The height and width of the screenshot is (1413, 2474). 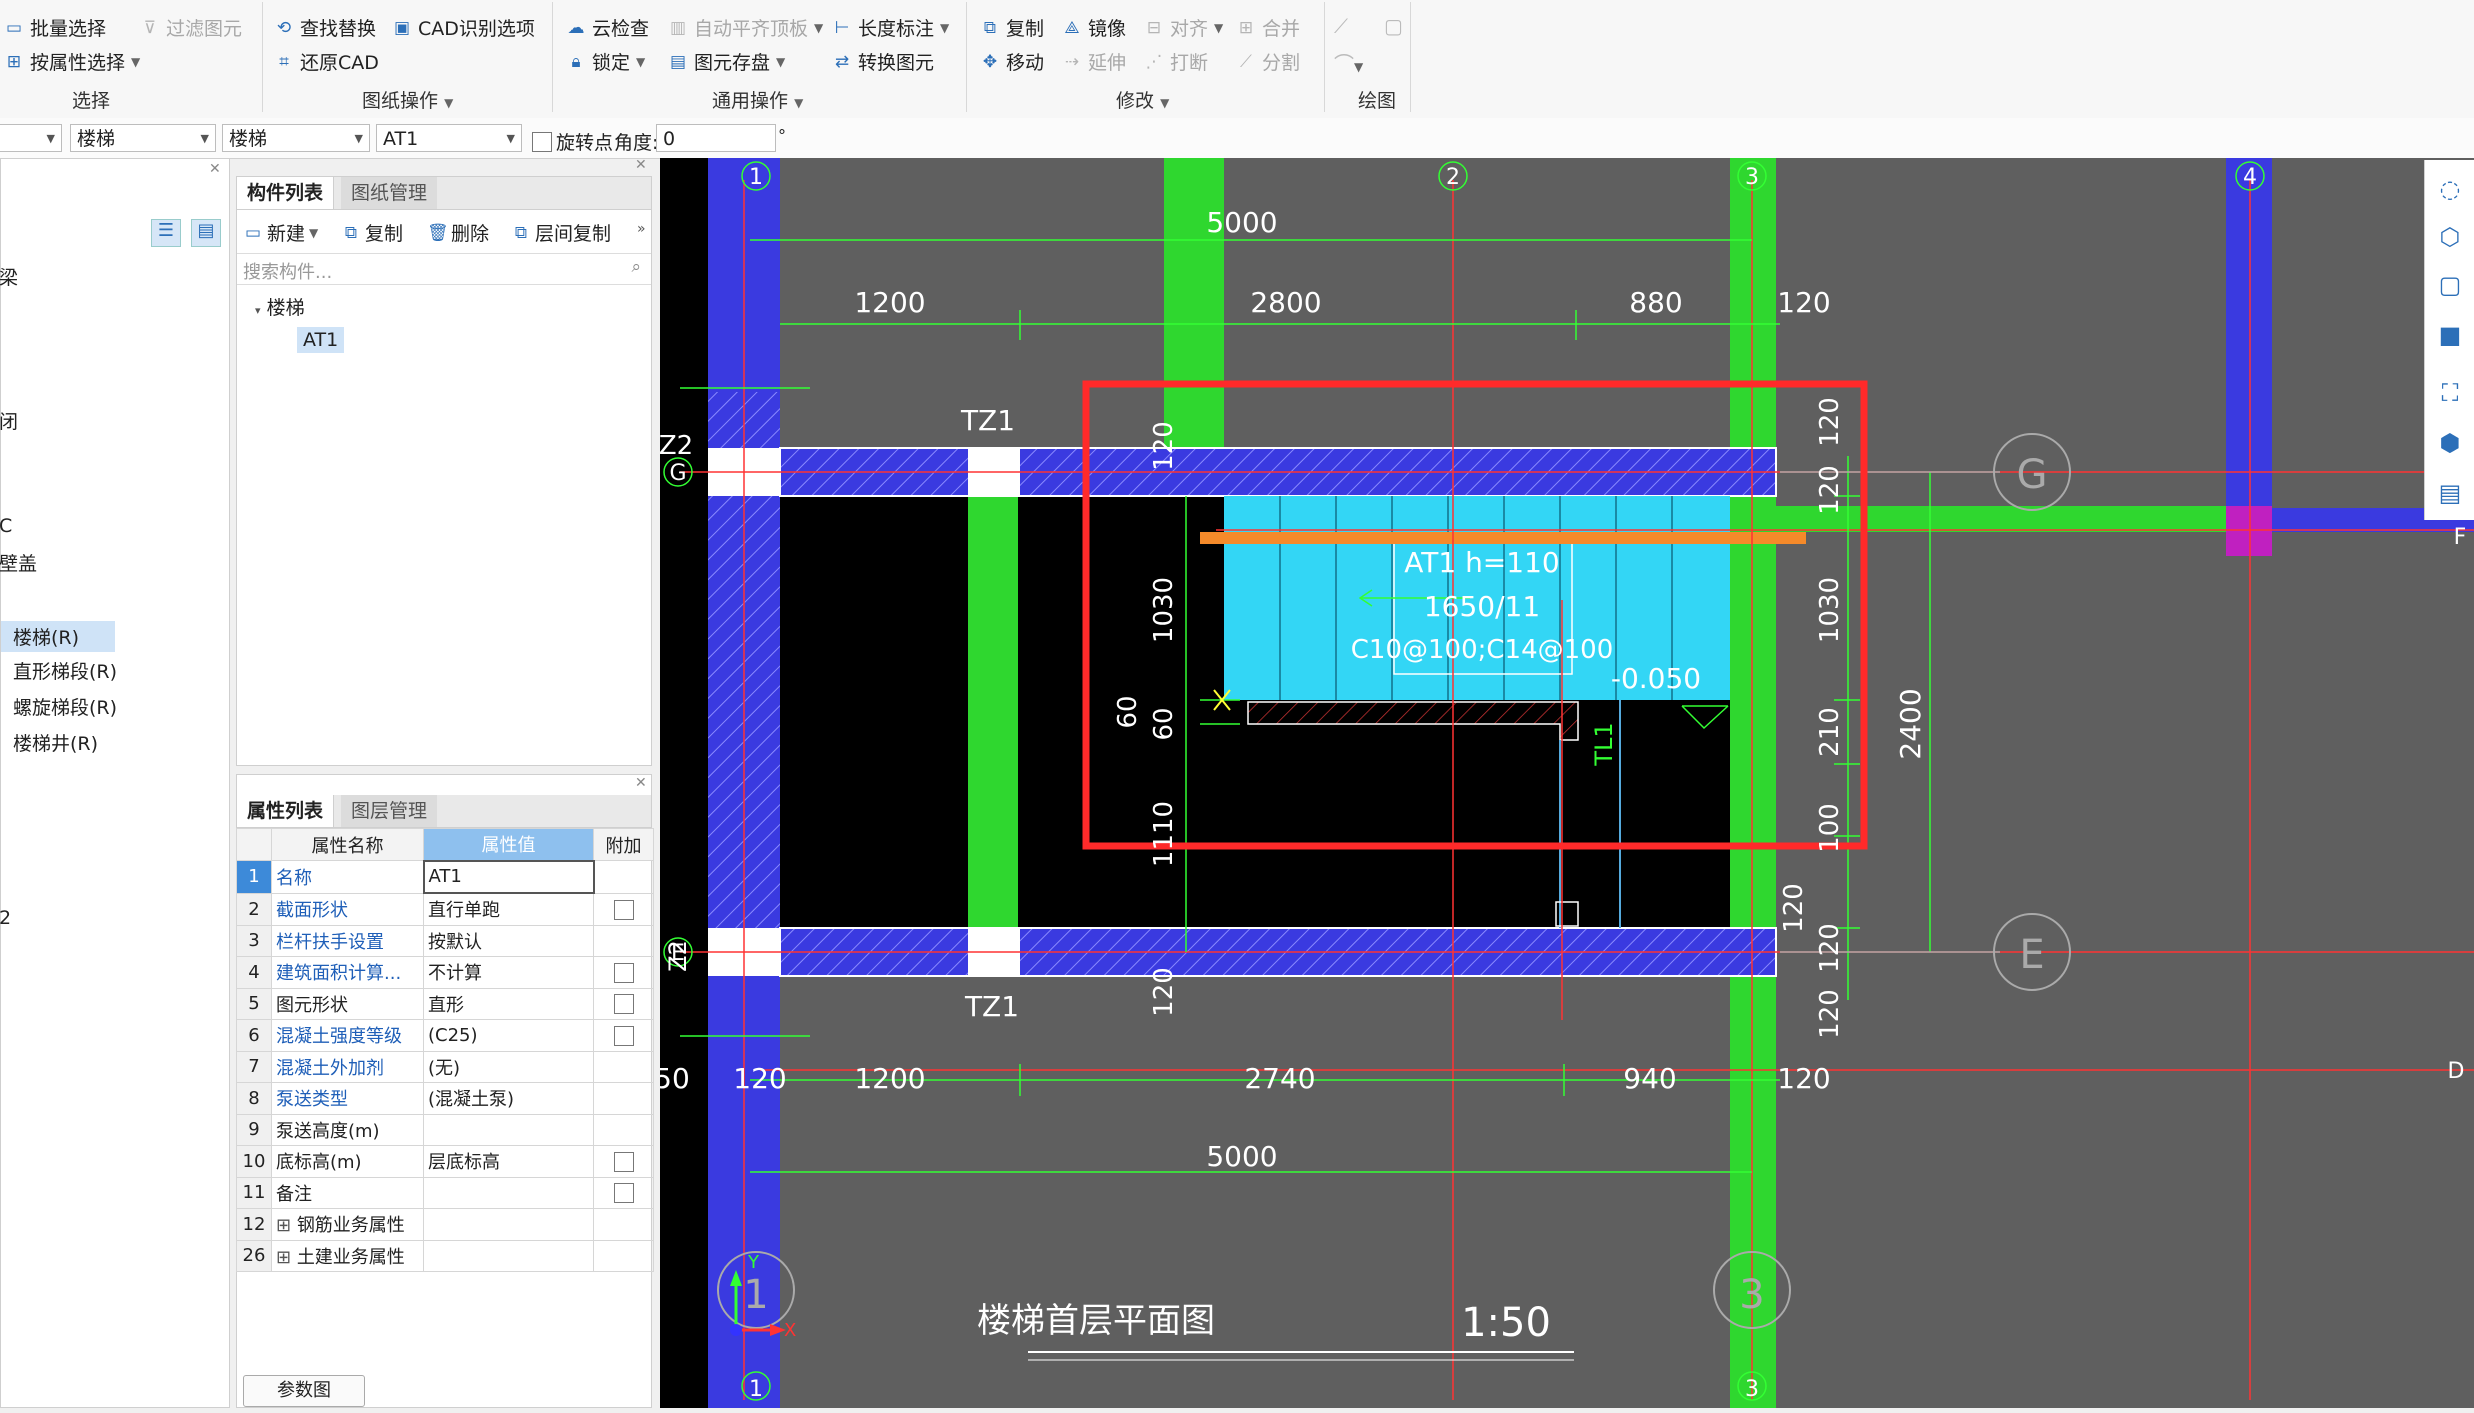 What do you see at coordinates (280, 306) in the screenshot?
I see `tree-root-stair: ▾ 楼梯` at bounding box center [280, 306].